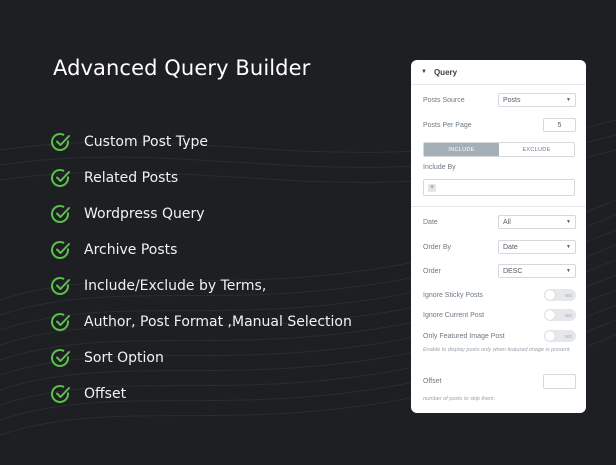  What do you see at coordinates (537, 222) in the screenshot?
I see `date-select: All ▼` at bounding box center [537, 222].